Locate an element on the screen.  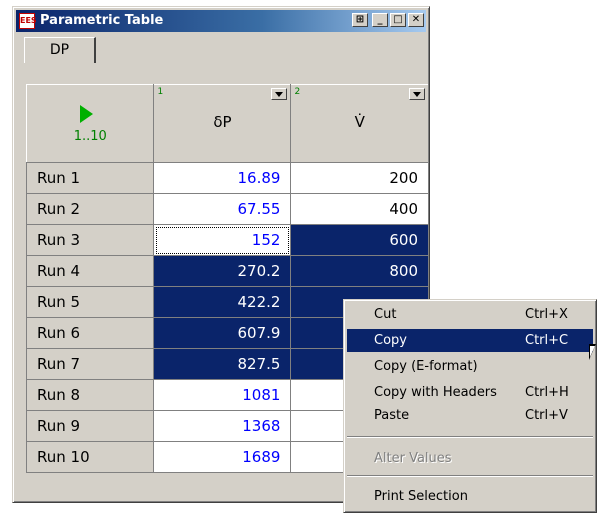
column-name: V̇ is located at coordinates (359, 122).